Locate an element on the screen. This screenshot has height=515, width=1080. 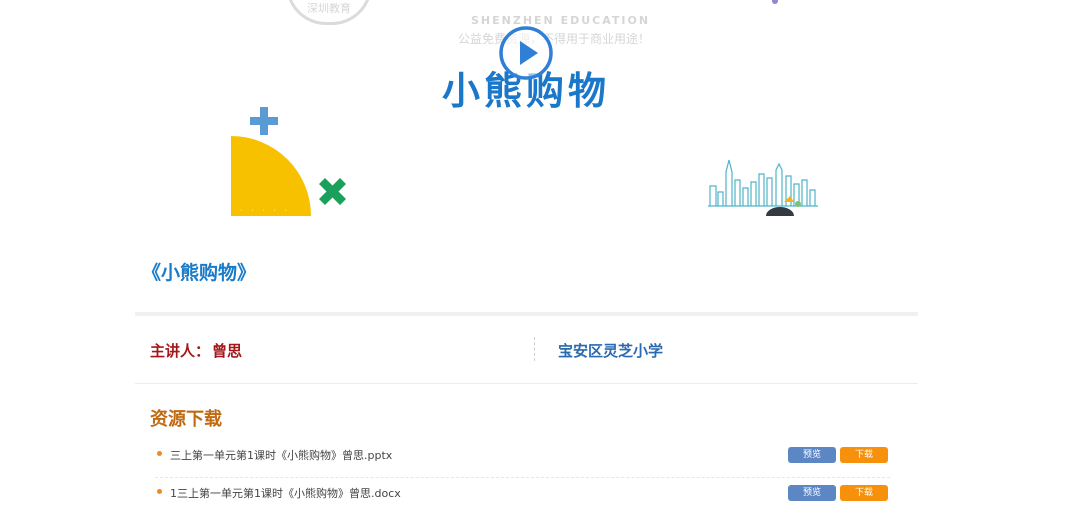
list-item: 三上第一单元第1课时《小熊购物》曾思.pptx 预览 下载 is located at coordinates (522, 459).